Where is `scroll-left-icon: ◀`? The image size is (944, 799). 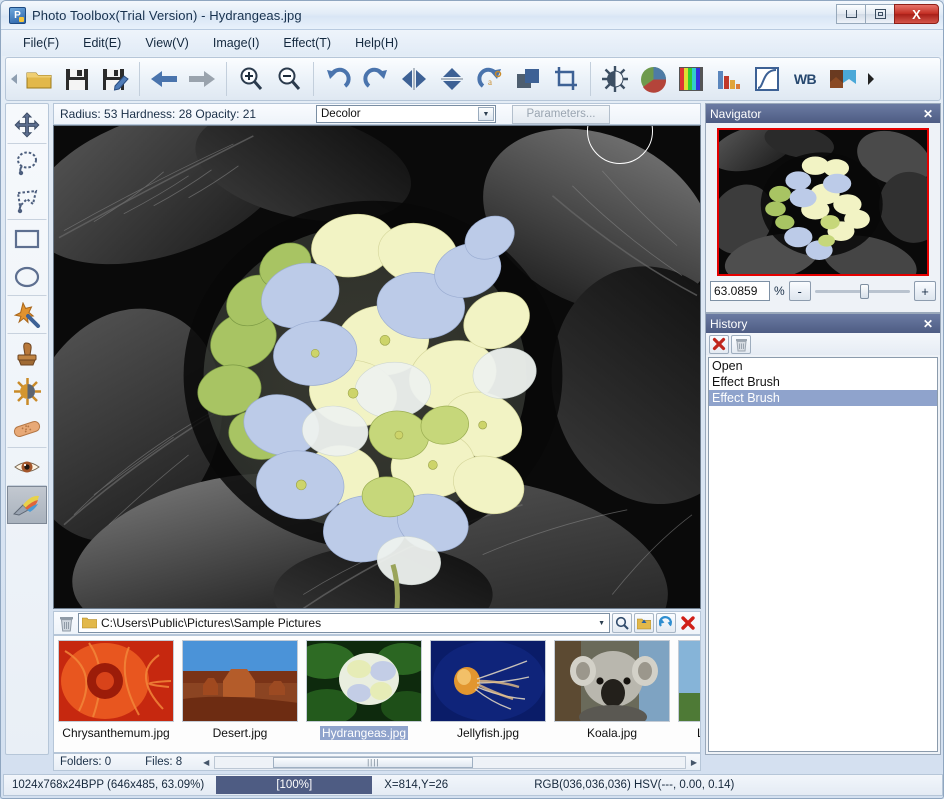
scroll-left-icon: ◀ is located at coordinates (206, 762).